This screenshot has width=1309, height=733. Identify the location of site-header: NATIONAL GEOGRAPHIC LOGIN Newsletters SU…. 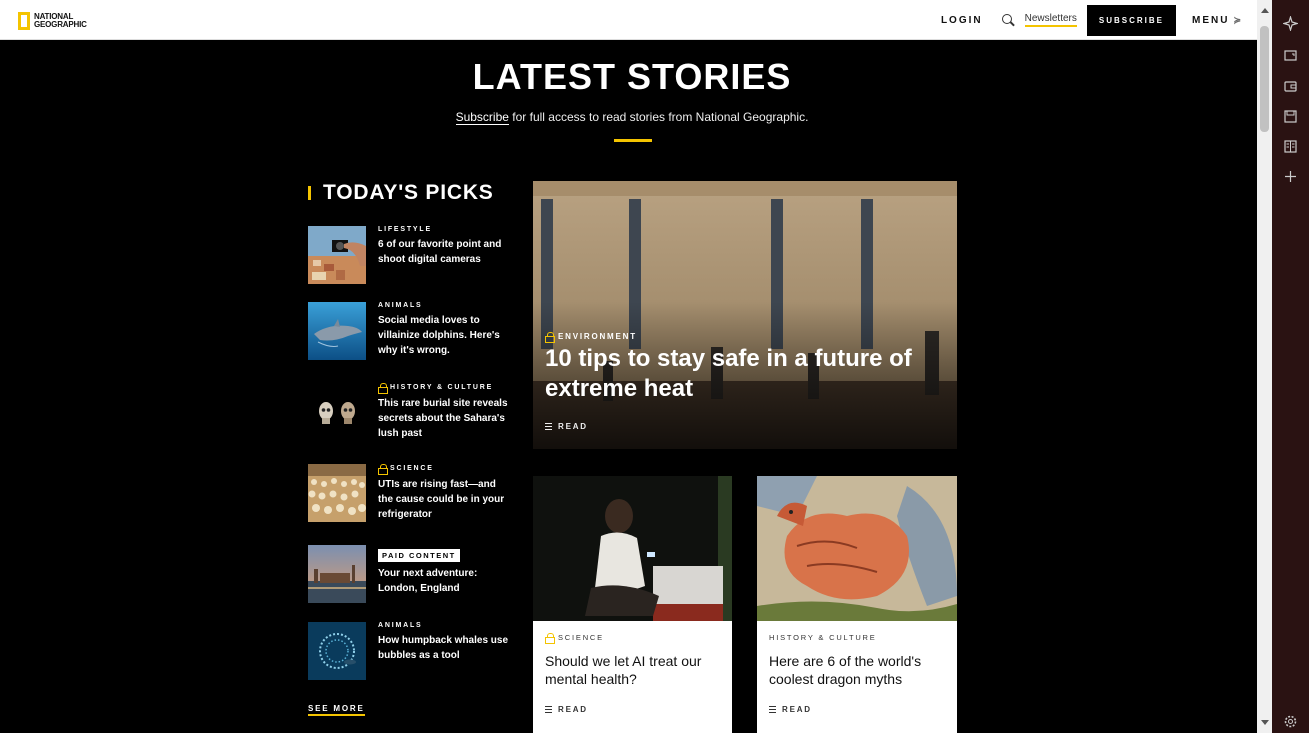
(628, 20).